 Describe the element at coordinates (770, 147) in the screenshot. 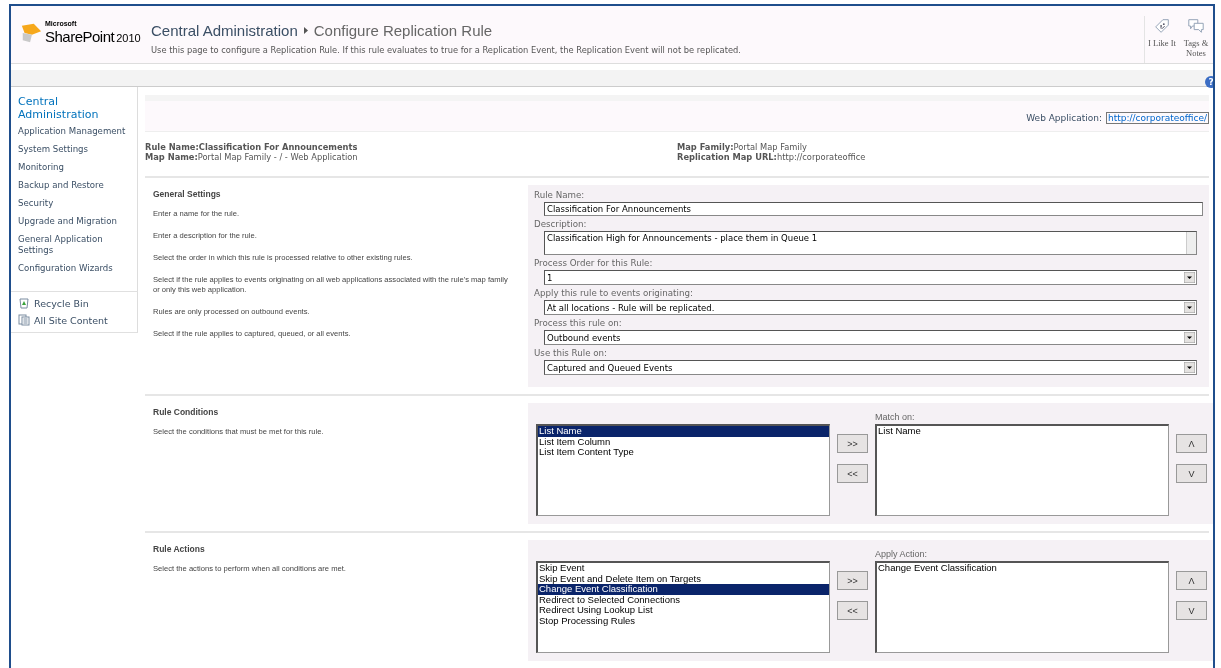

I see `info-value: Portal Map Family` at that location.